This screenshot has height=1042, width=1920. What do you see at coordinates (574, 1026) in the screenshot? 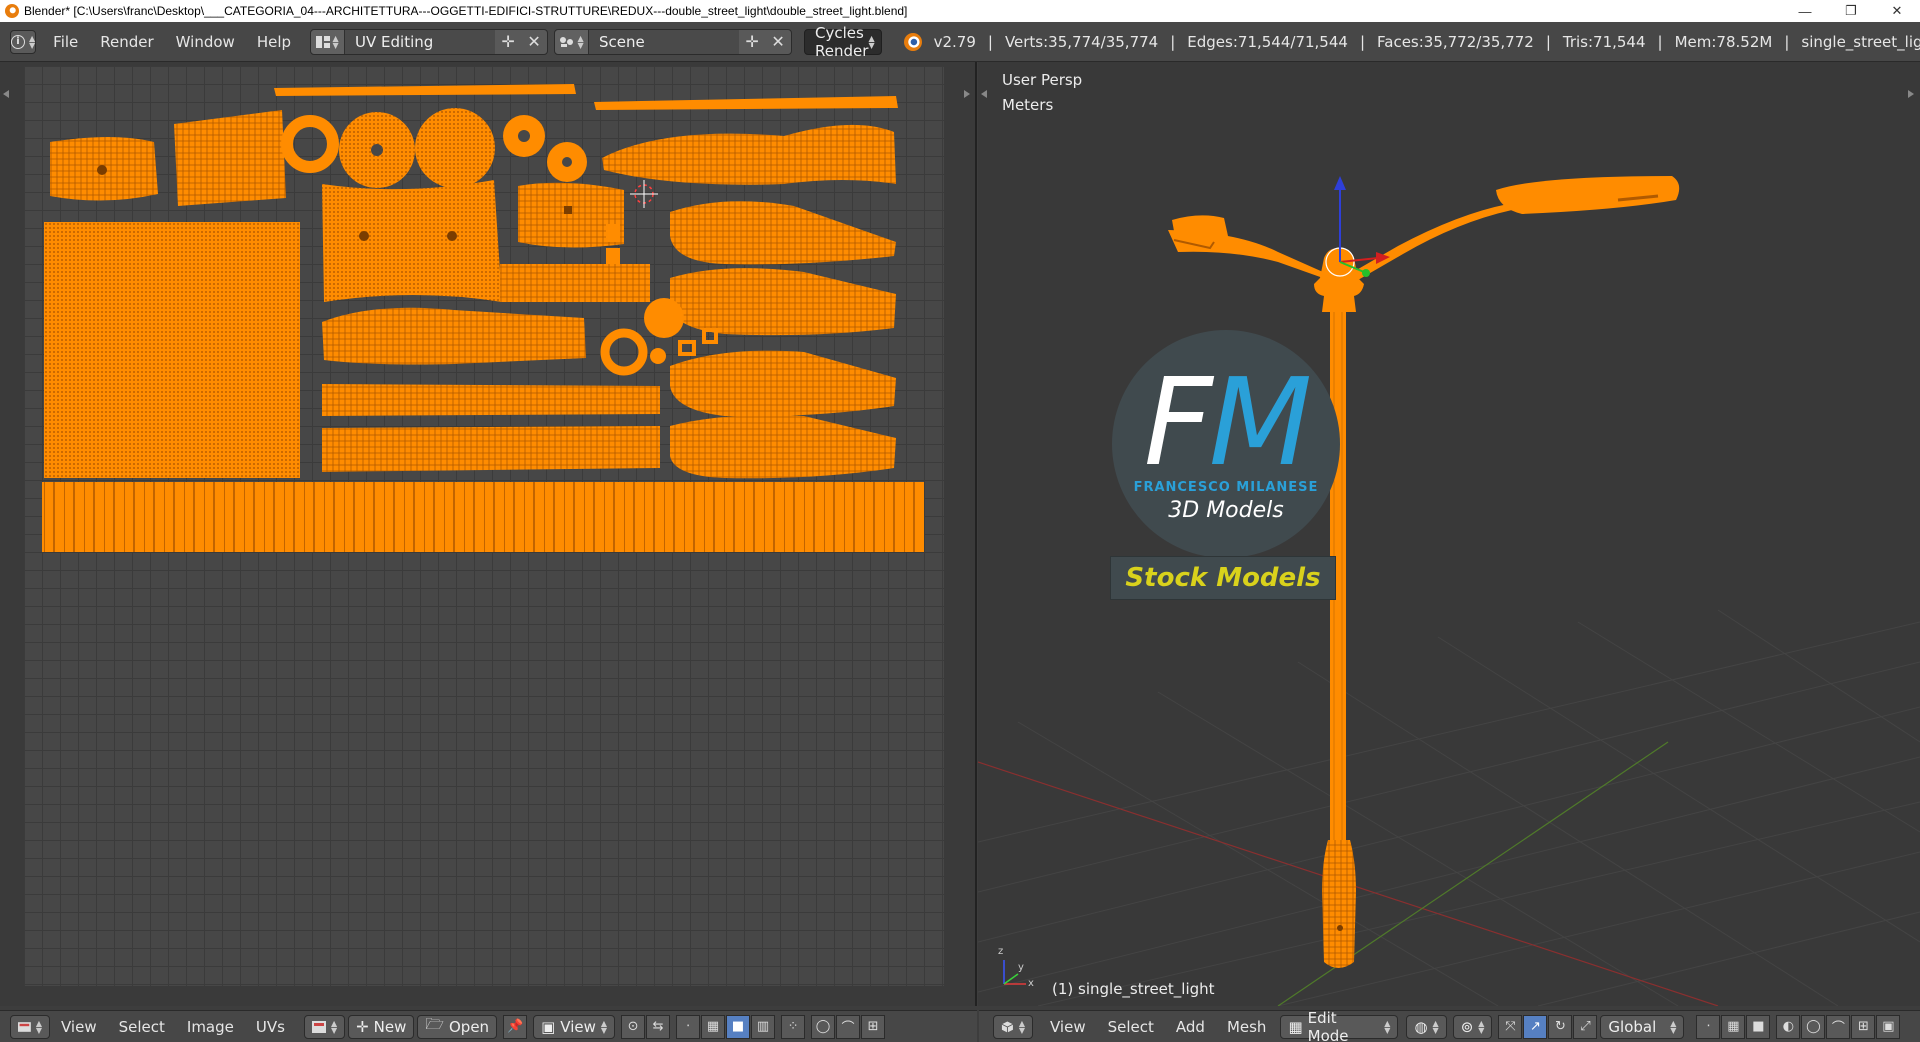
I see `view-mode-selector: ▣ View ▲ ▼` at bounding box center [574, 1026].